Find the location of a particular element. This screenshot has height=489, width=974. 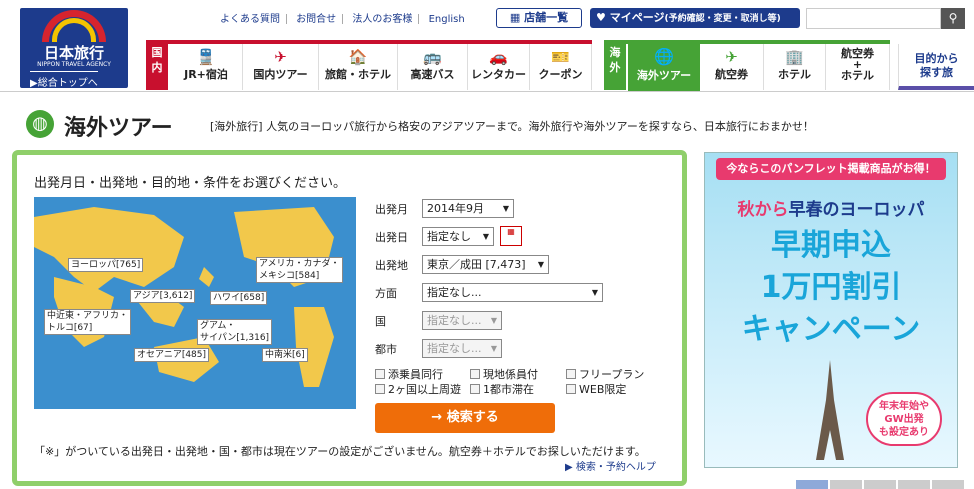

day-select: 指定なし ▼ is located at coordinates (458, 236).